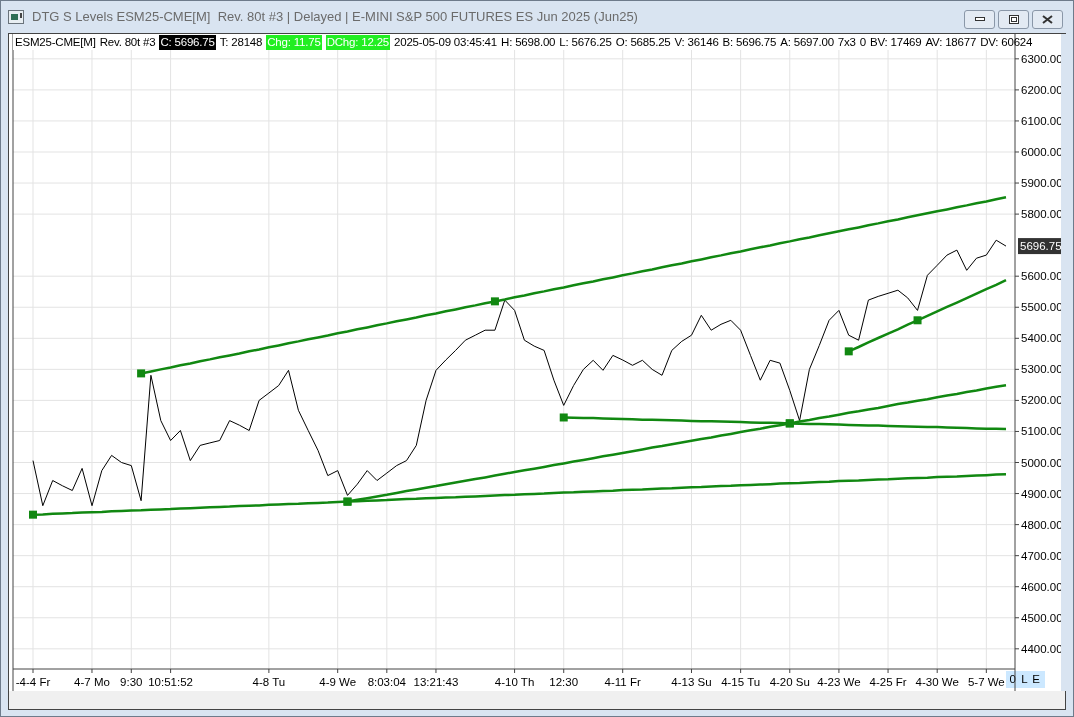  I want to click on x-axis-label: 4-20 Su, so click(789, 682).